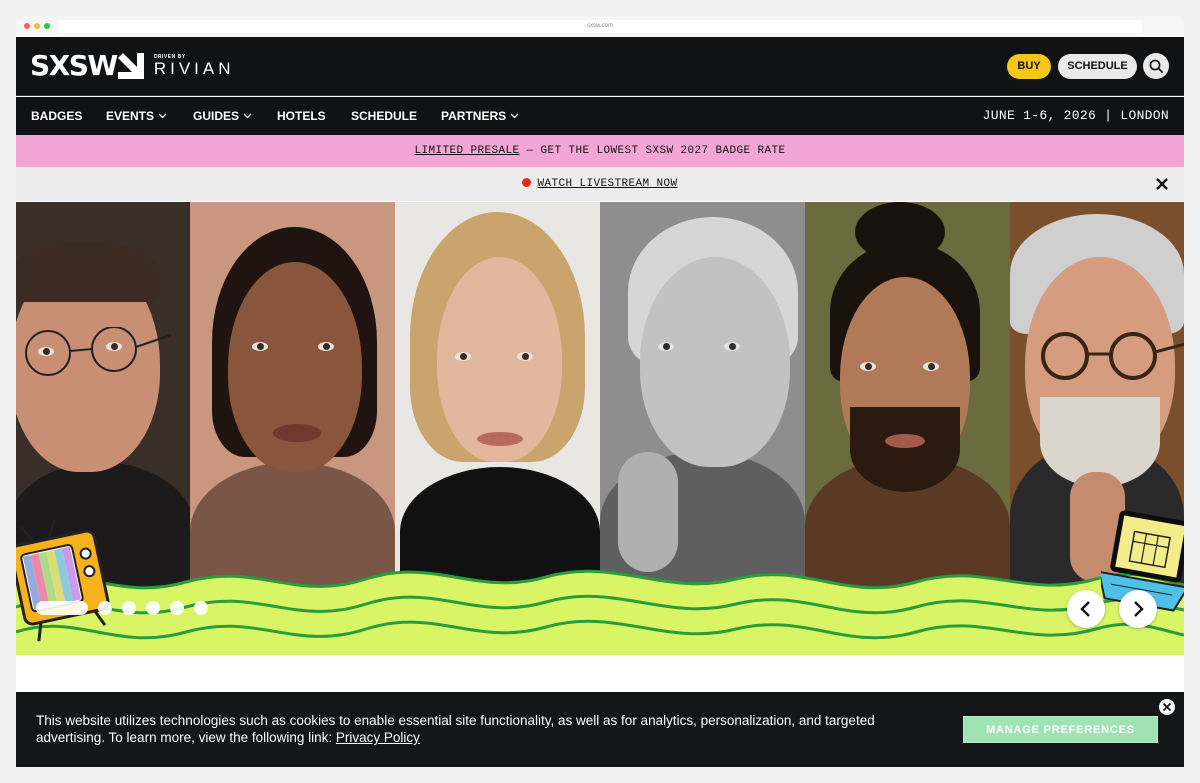  I want to click on nav-label: SCHEDULE, so click(384, 116).